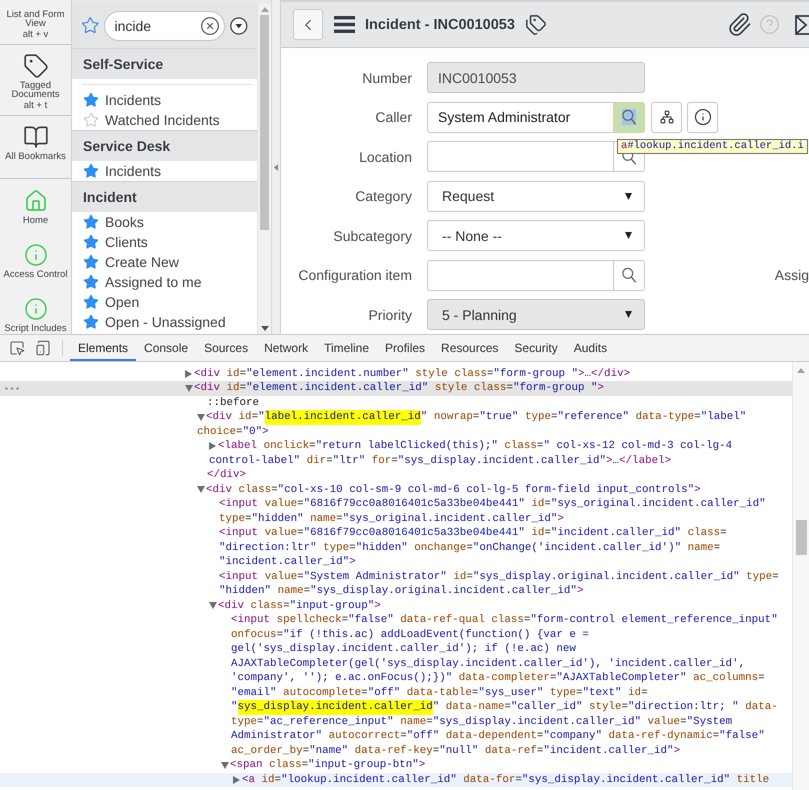 The image size is (809, 790). What do you see at coordinates (536, 314) in the screenshot?
I see `dropdown-field: 5 - Planning` at bounding box center [536, 314].